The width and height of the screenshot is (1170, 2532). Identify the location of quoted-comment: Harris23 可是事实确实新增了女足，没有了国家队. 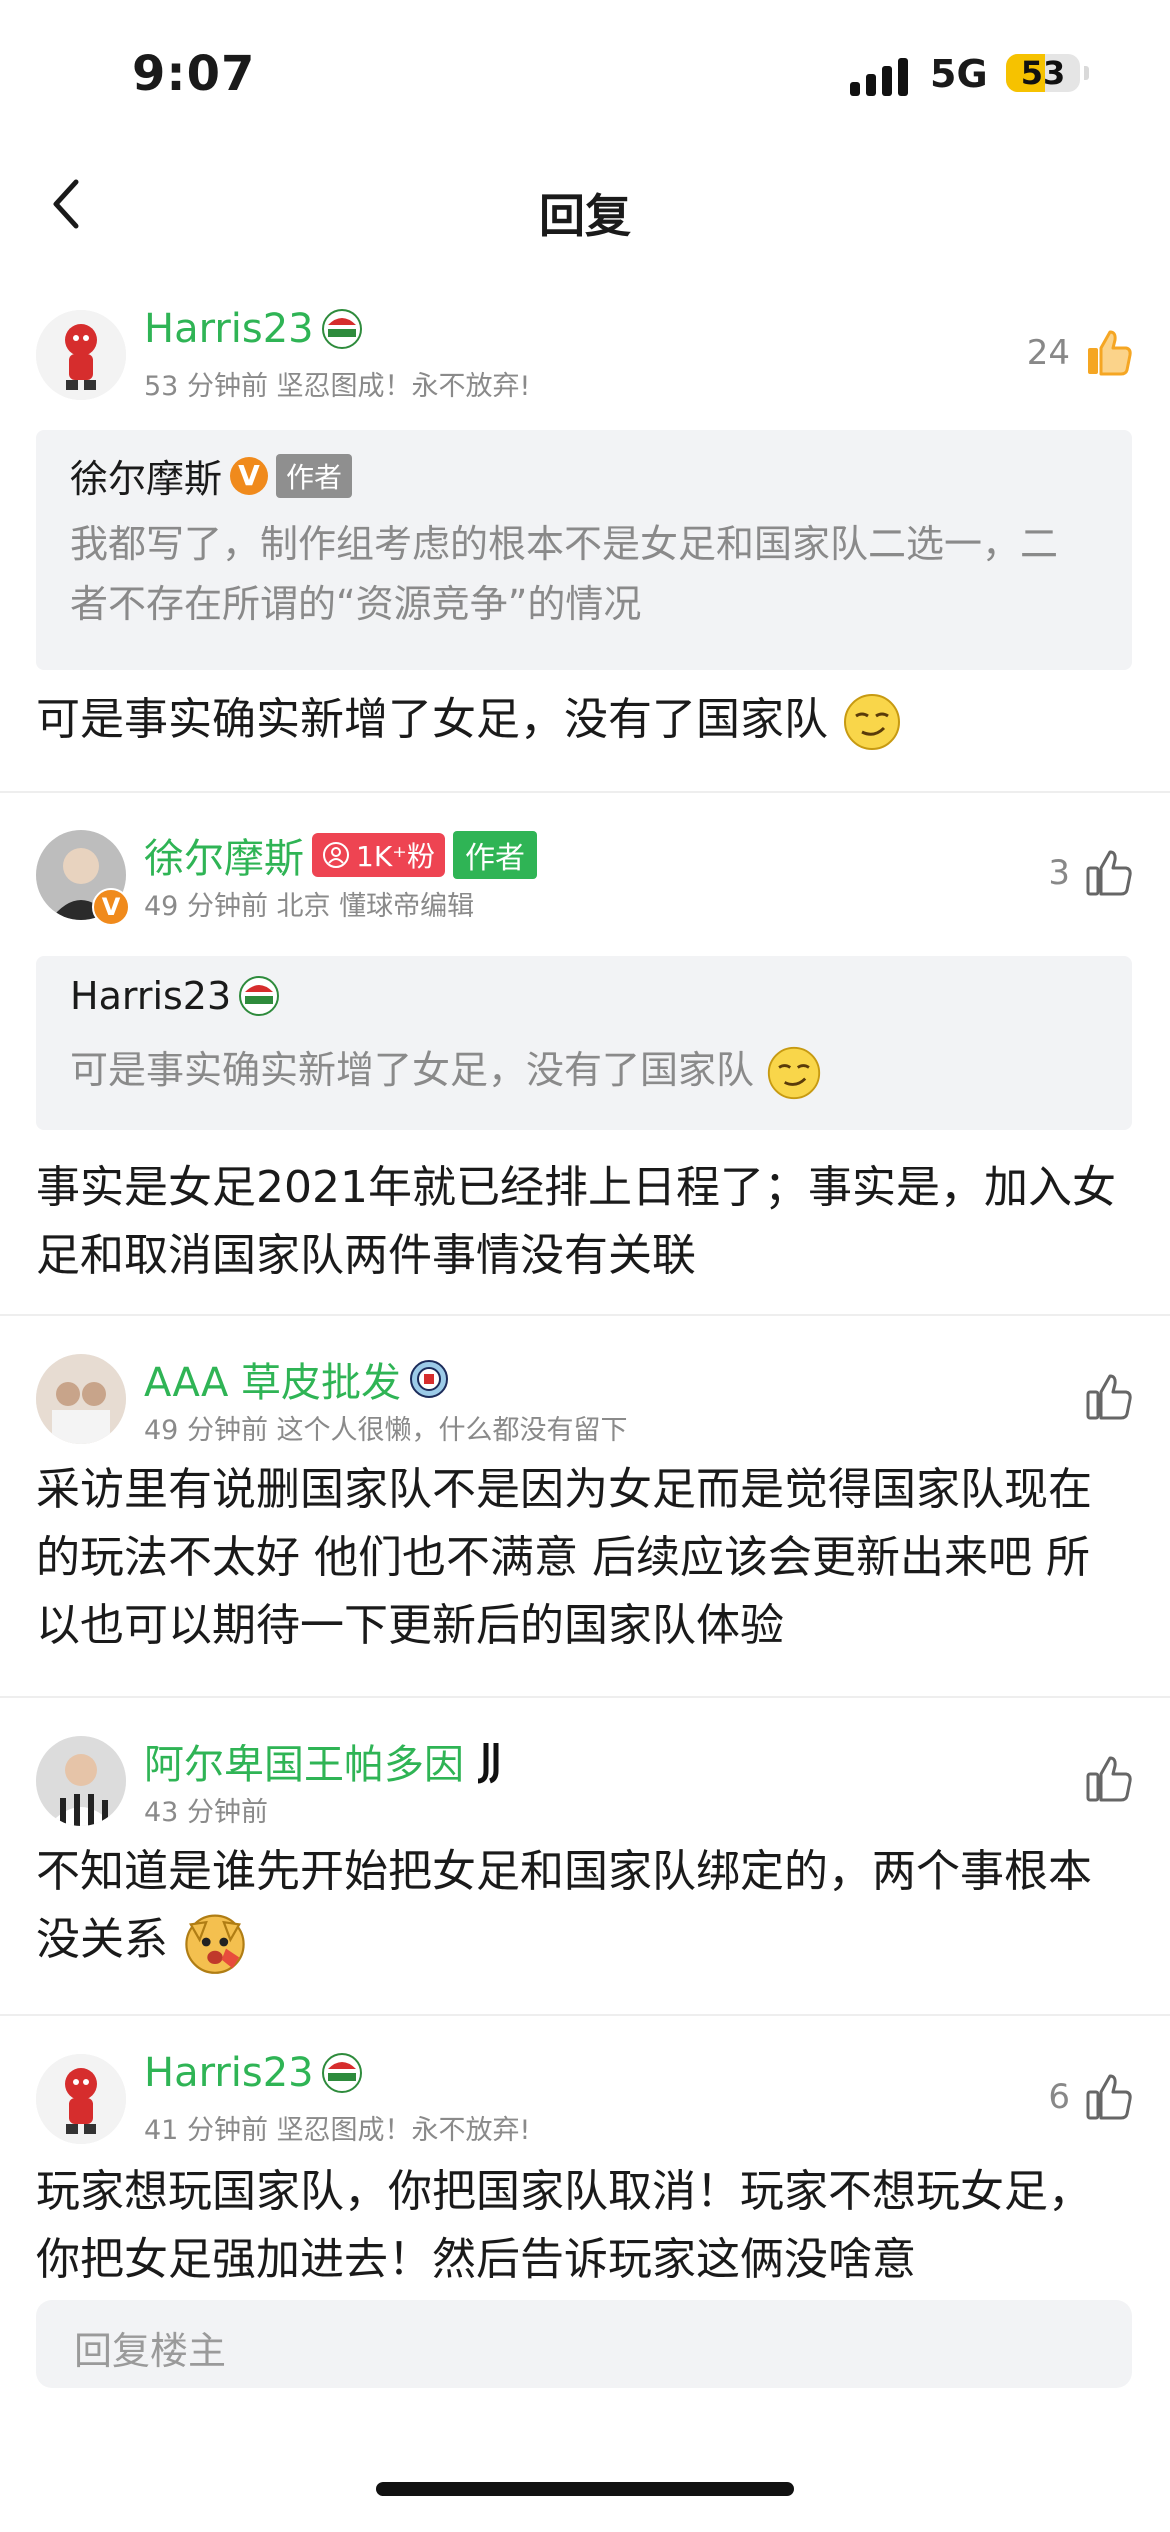
(584, 1043).